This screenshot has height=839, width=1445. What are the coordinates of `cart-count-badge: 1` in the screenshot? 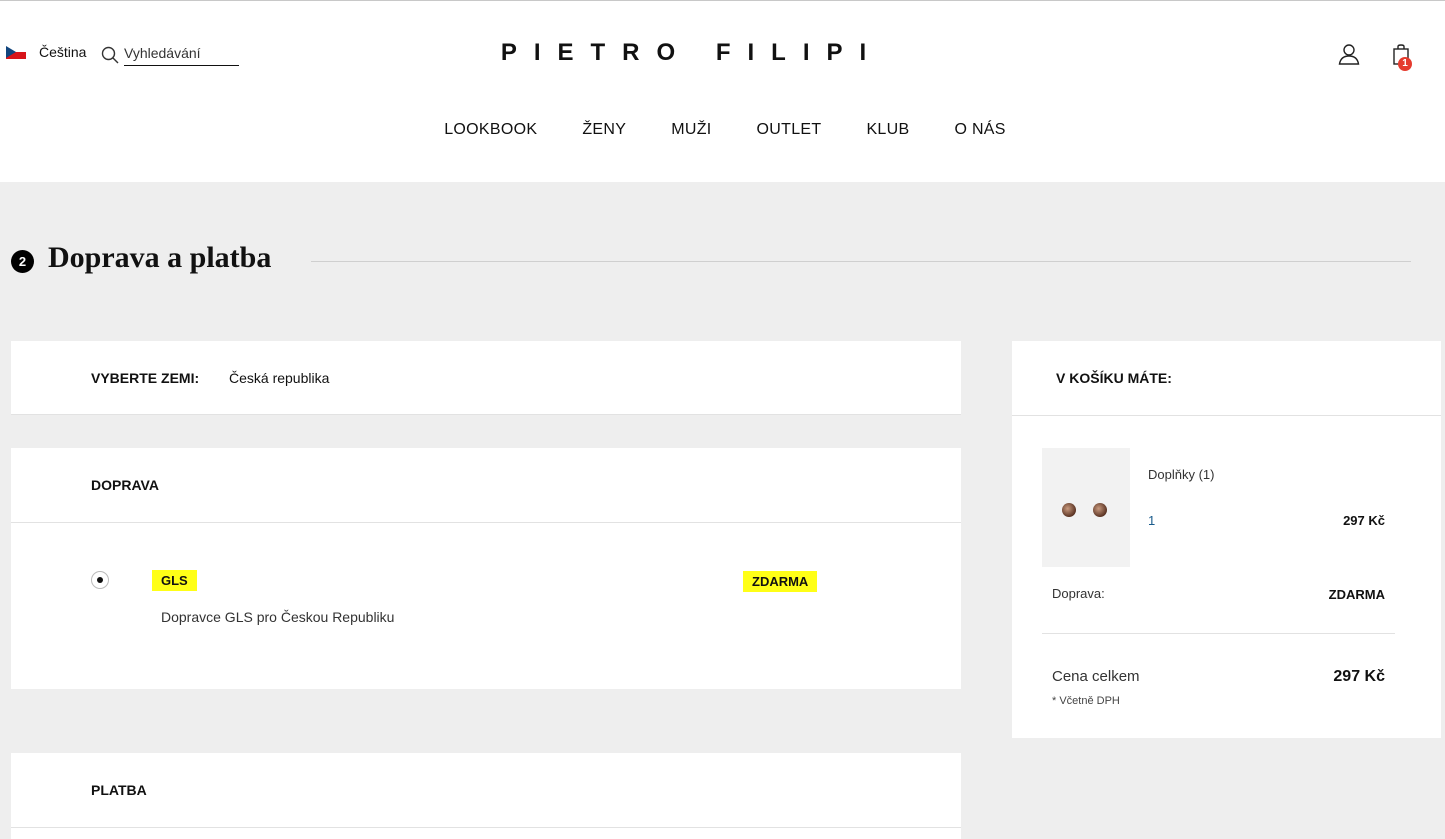 It's located at (1405, 64).